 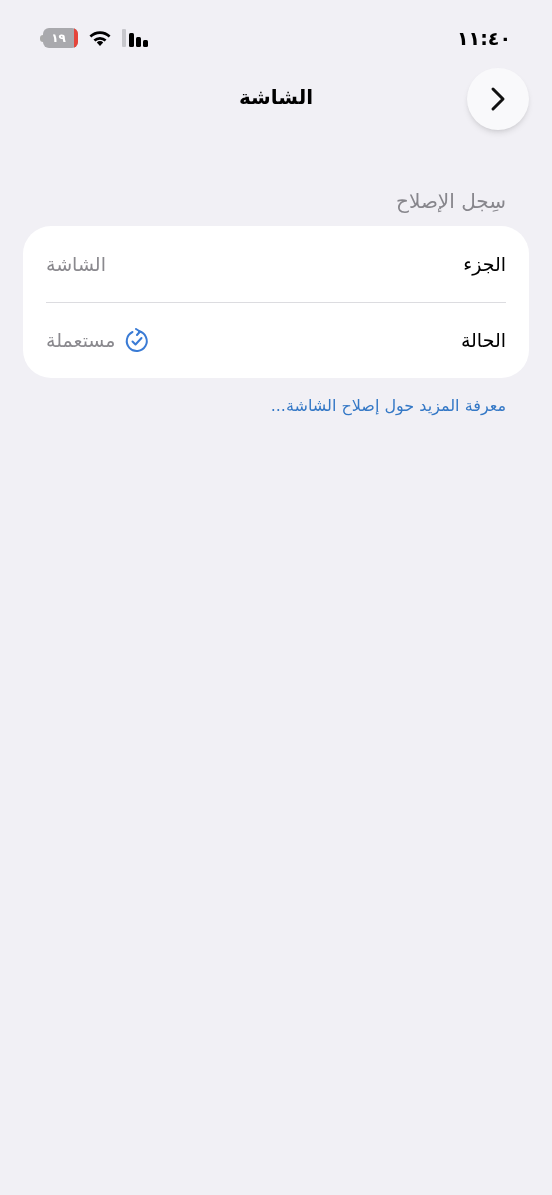 What do you see at coordinates (136, 38) in the screenshot?
I see `signal-icon` at bounding box center [136, 38].